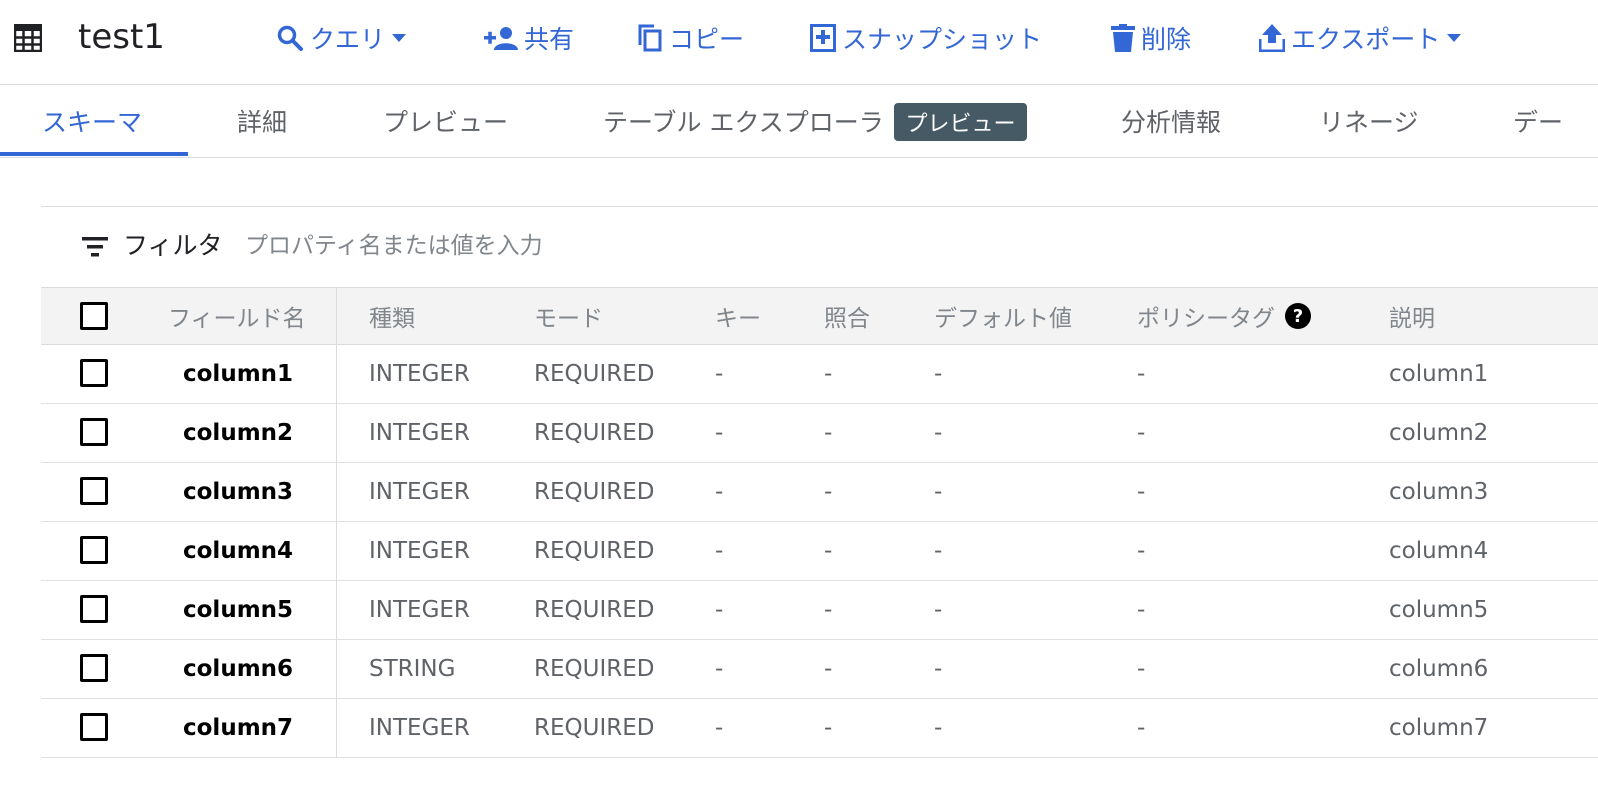 The width and height of the screenshot is (1598, 790). I want to click on preview-badge: プレビュー, so click(960, 122).